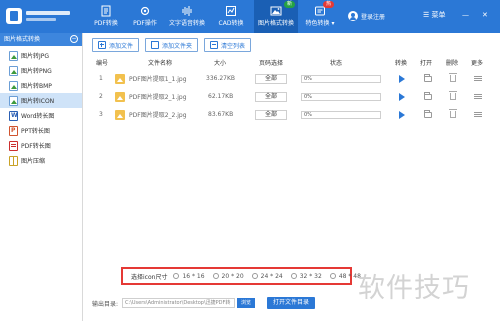  I want to click on sidebar-item-pdf-long: PDF转长图, so click(41, 145).